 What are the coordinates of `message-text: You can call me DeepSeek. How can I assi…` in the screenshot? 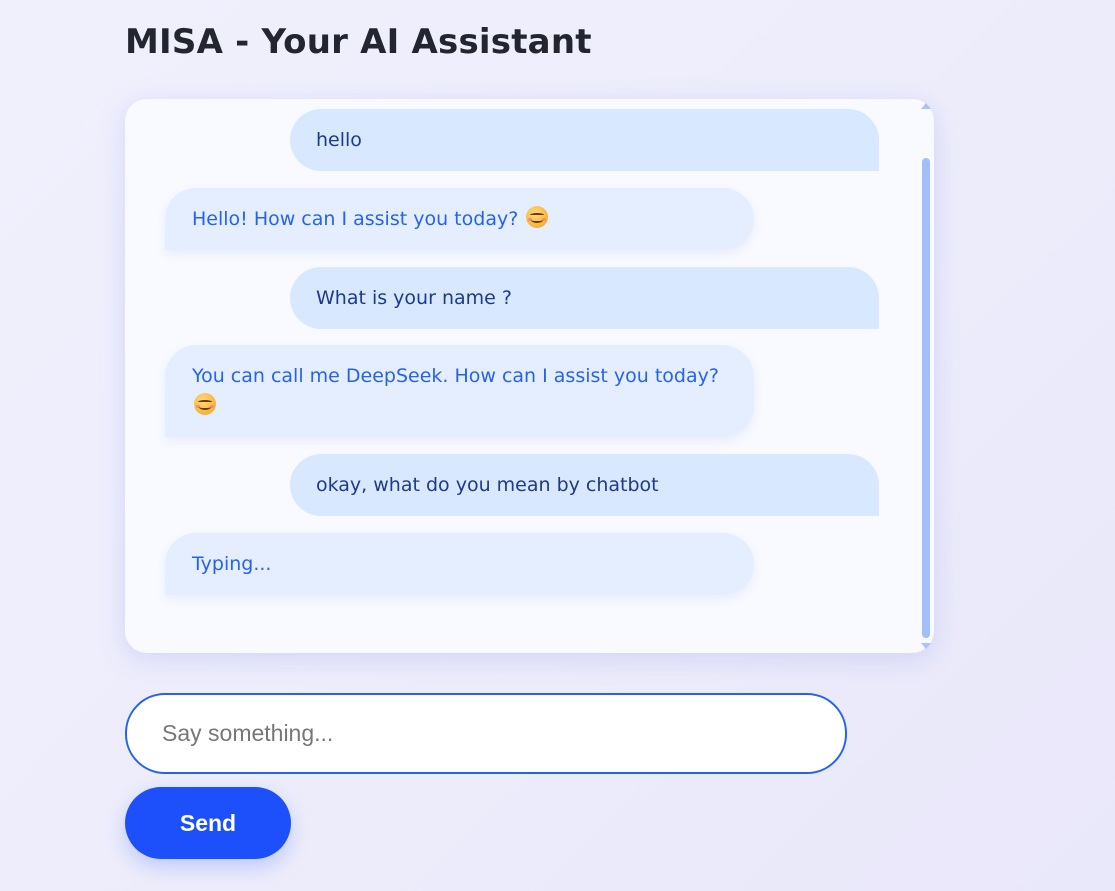 It's located at (455, 376).